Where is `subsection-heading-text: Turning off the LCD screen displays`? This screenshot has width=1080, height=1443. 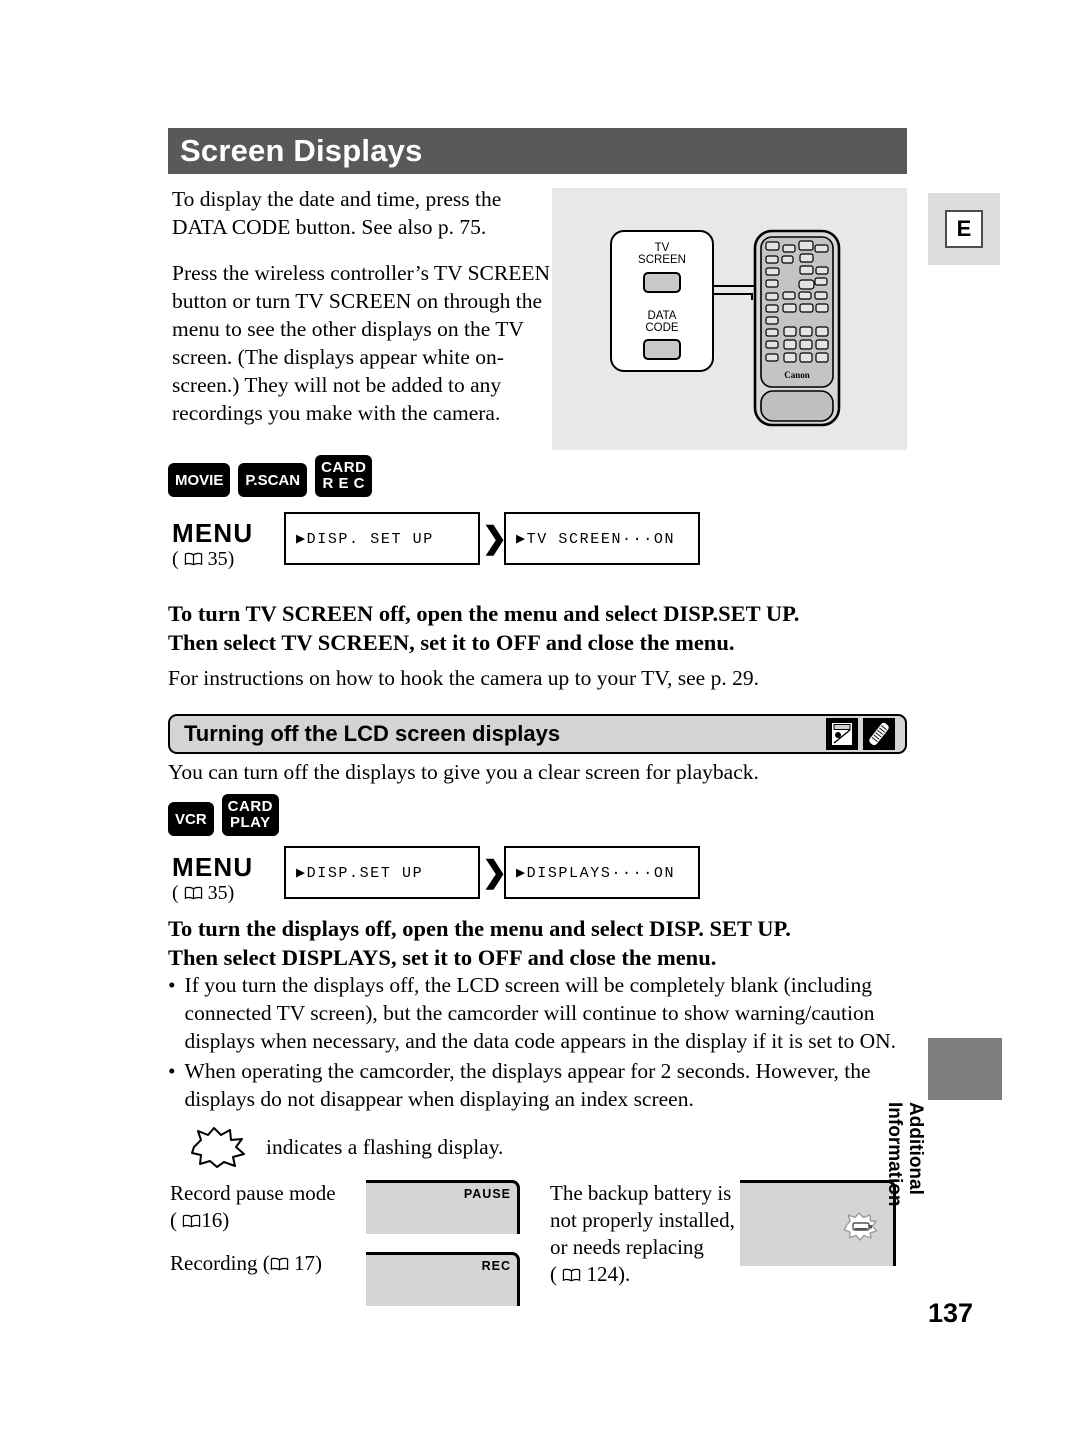 subsection-heading-text: Turning off the LCD screen displays is located at coordinates (372, 733).